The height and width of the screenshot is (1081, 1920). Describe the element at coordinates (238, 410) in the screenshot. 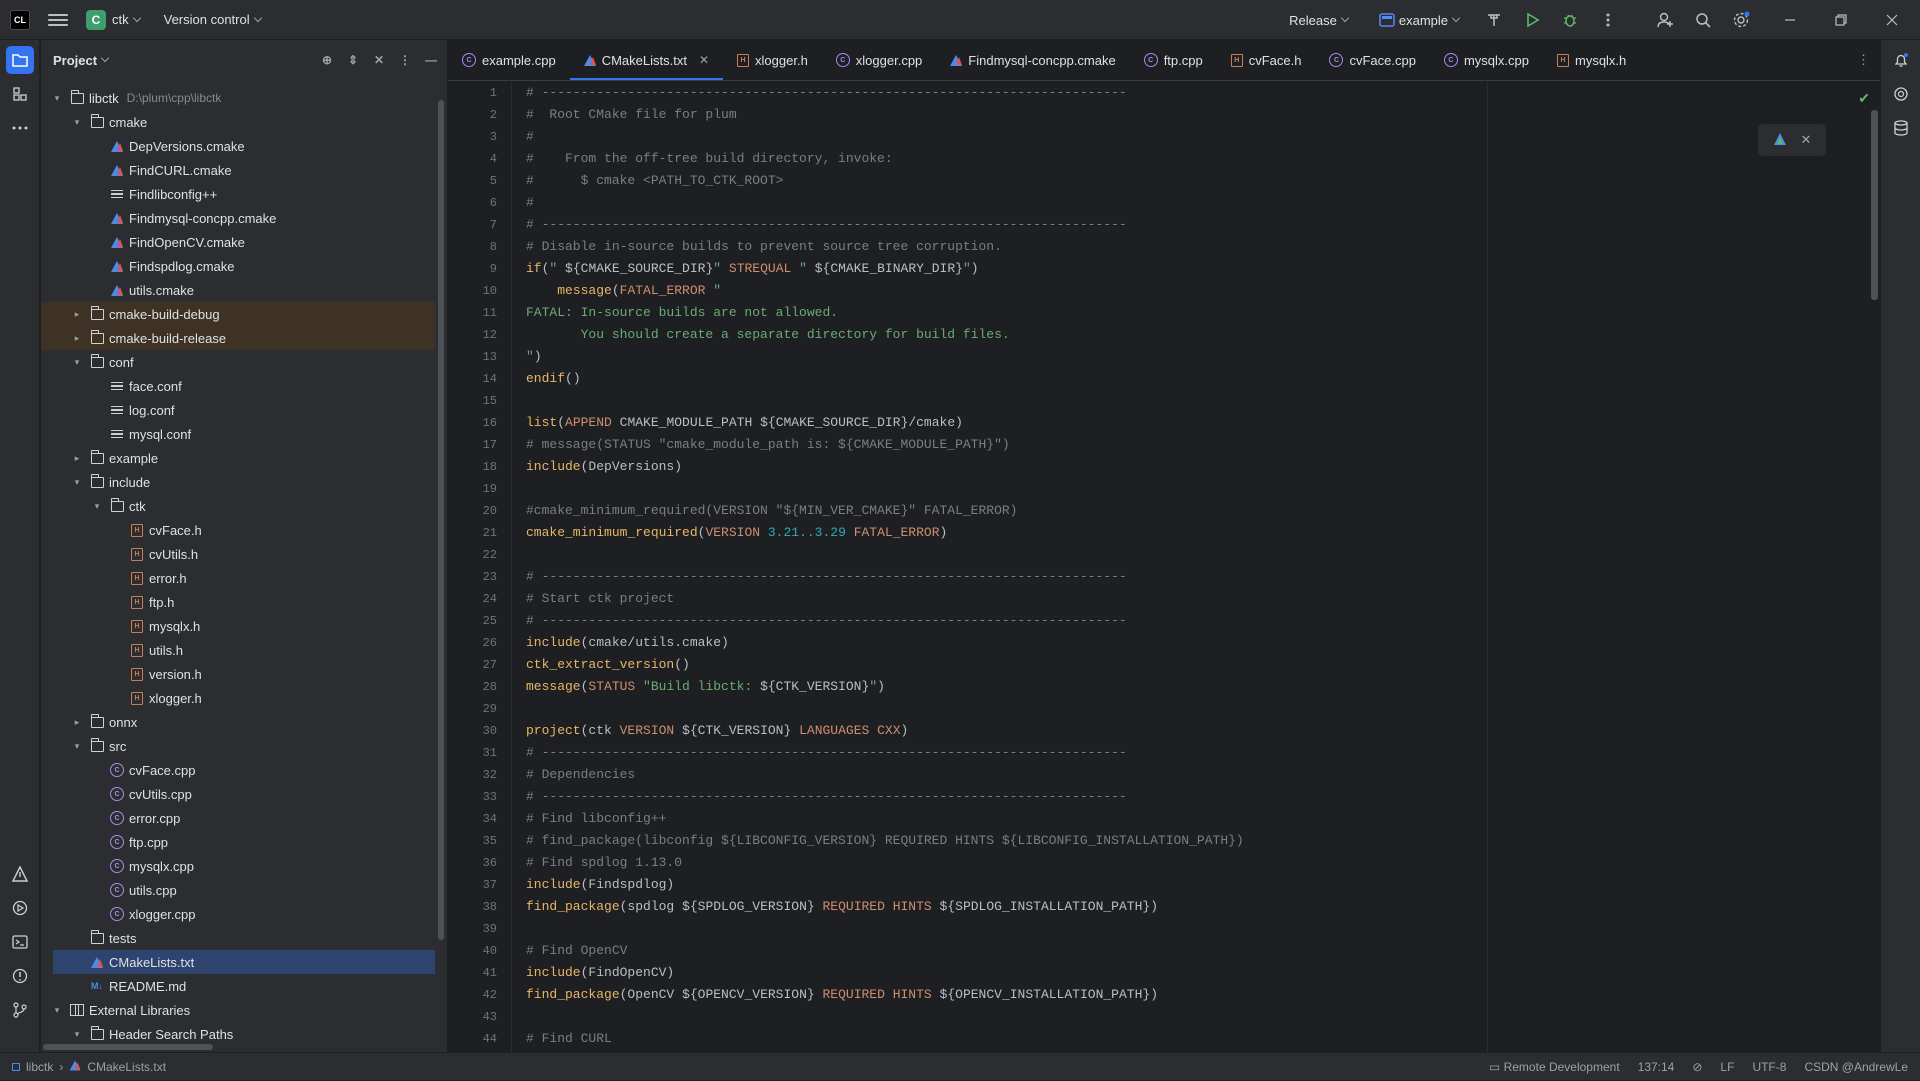

I see `tree-node: log.conf` at that location.